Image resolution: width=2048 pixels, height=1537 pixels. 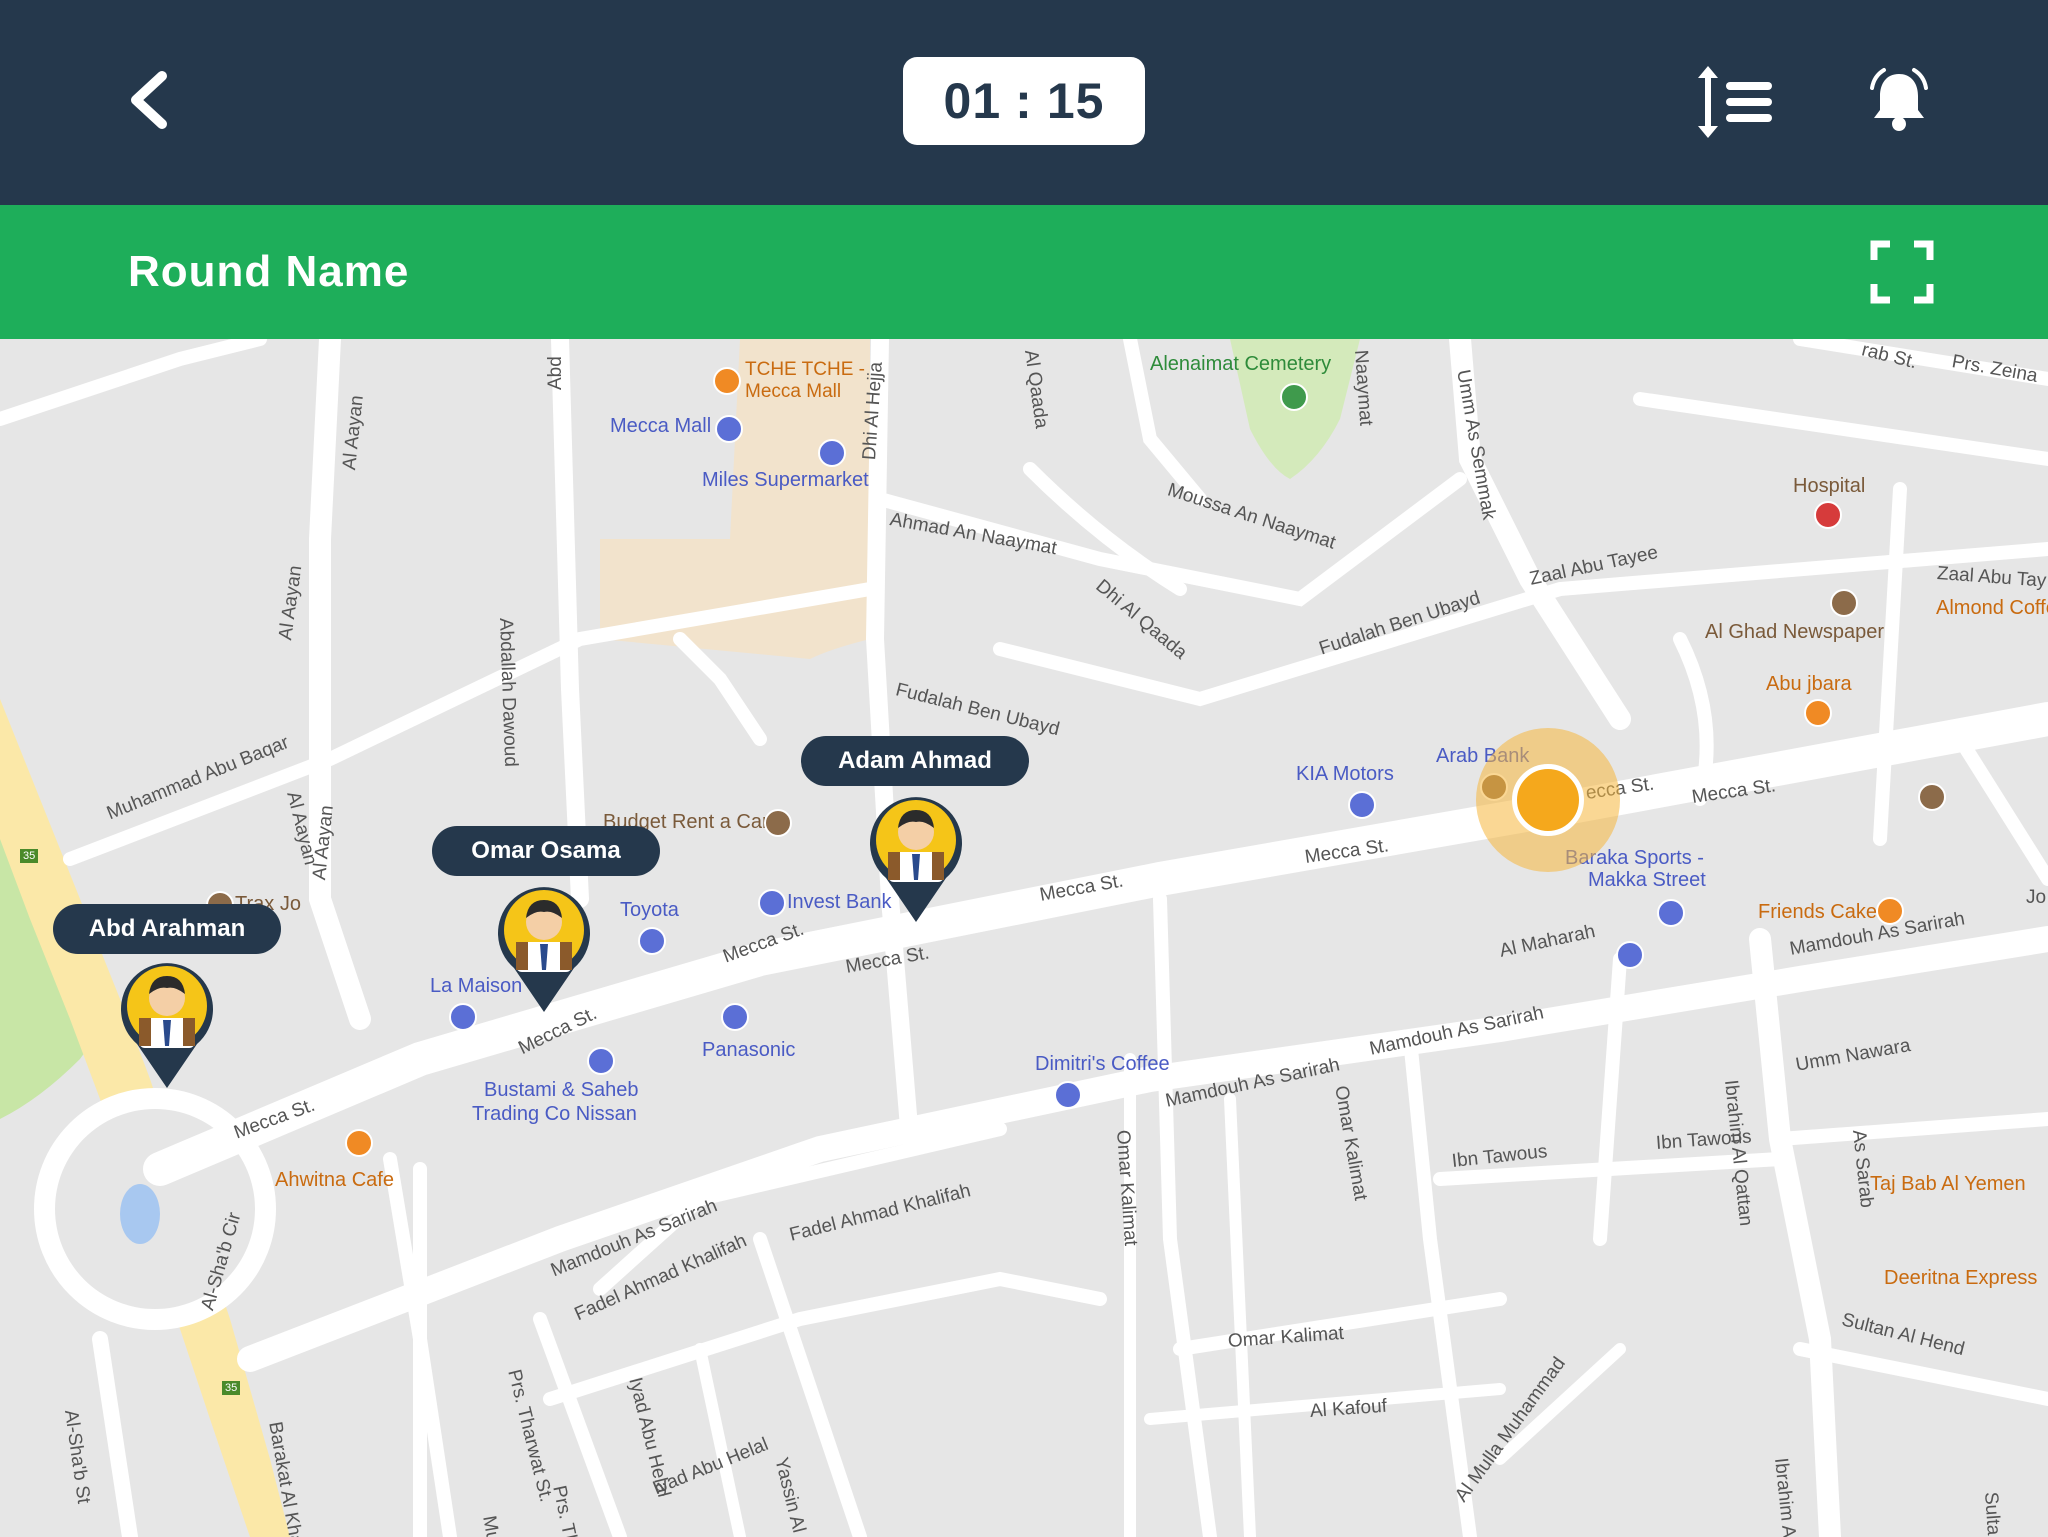 I want to click on sort-list-button, so click(x=1735, y=102).